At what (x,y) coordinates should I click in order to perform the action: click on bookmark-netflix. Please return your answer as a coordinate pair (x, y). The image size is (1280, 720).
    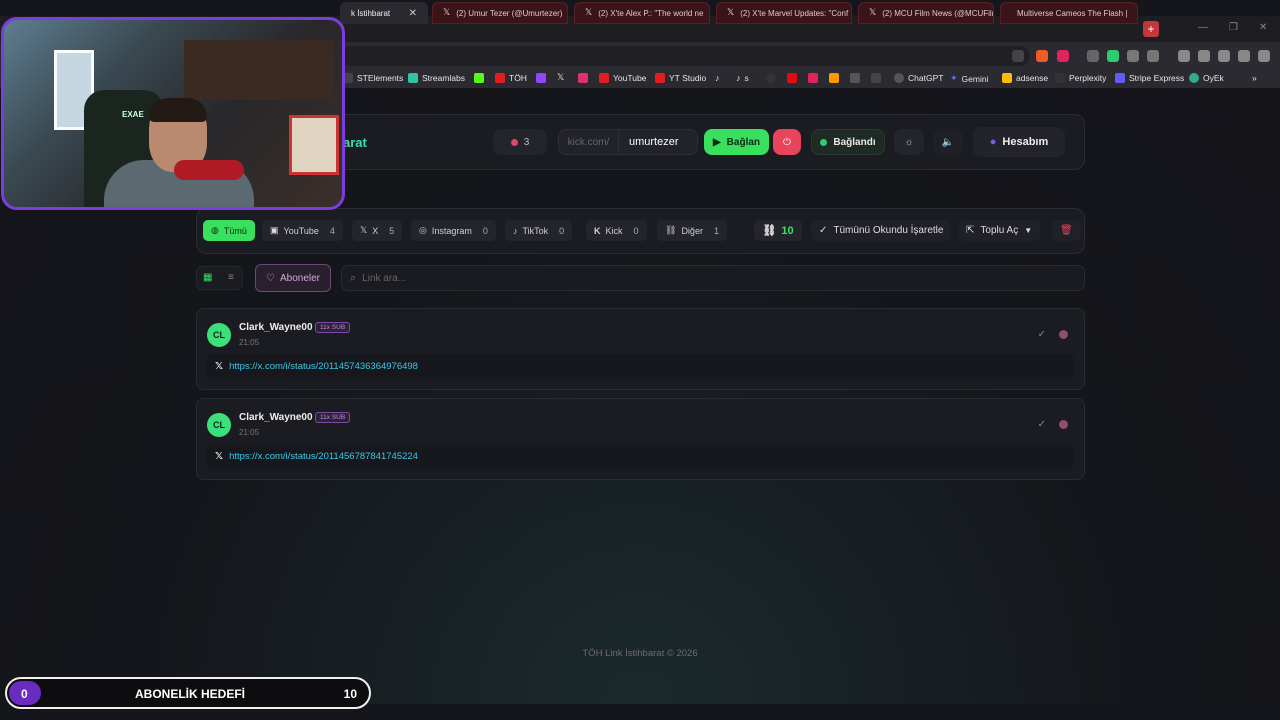
    Looking at the image, I should click on (792, 78).